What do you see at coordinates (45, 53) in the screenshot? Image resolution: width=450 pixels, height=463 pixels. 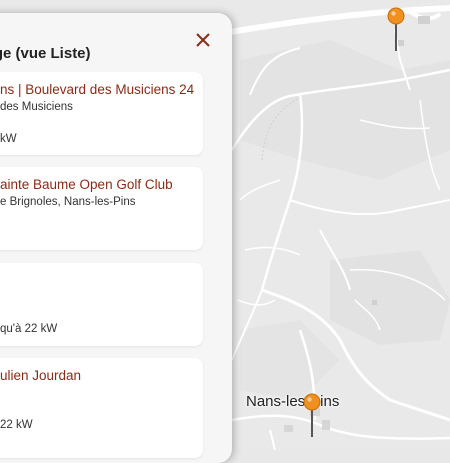 I see `panel-title-text: rge (vue Liste)` at bounding box center [45, 53].